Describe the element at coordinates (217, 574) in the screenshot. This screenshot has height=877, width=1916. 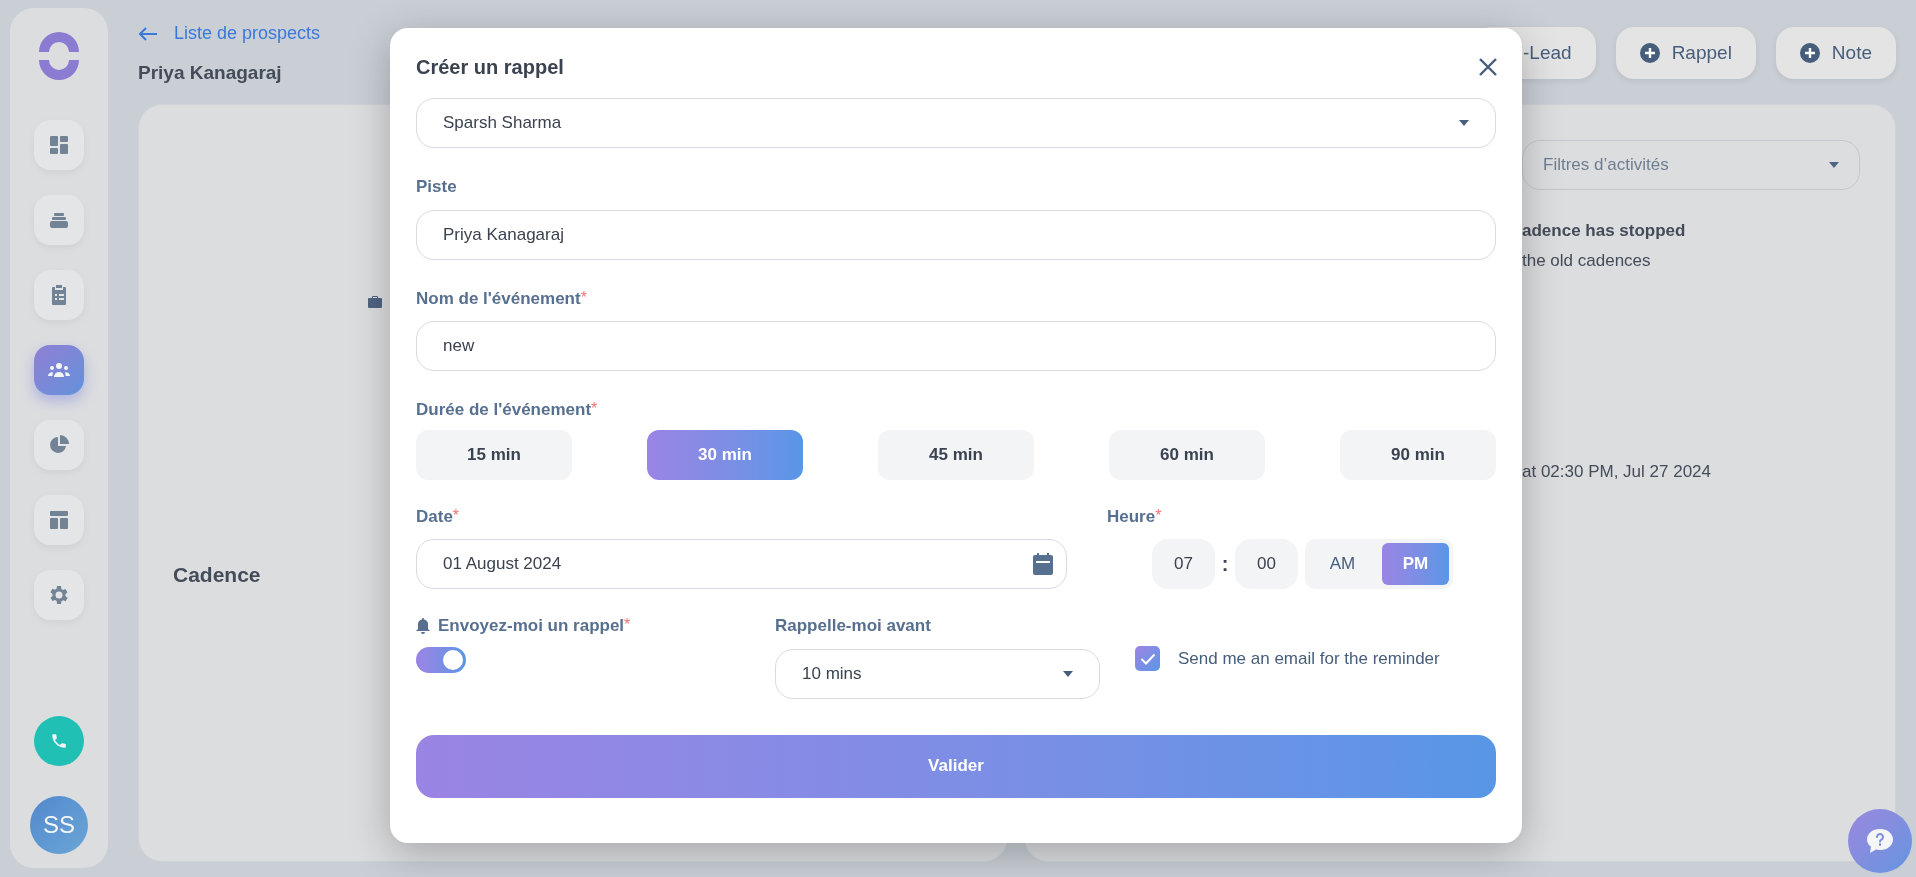
I see `section-title: Cadence` at that location.